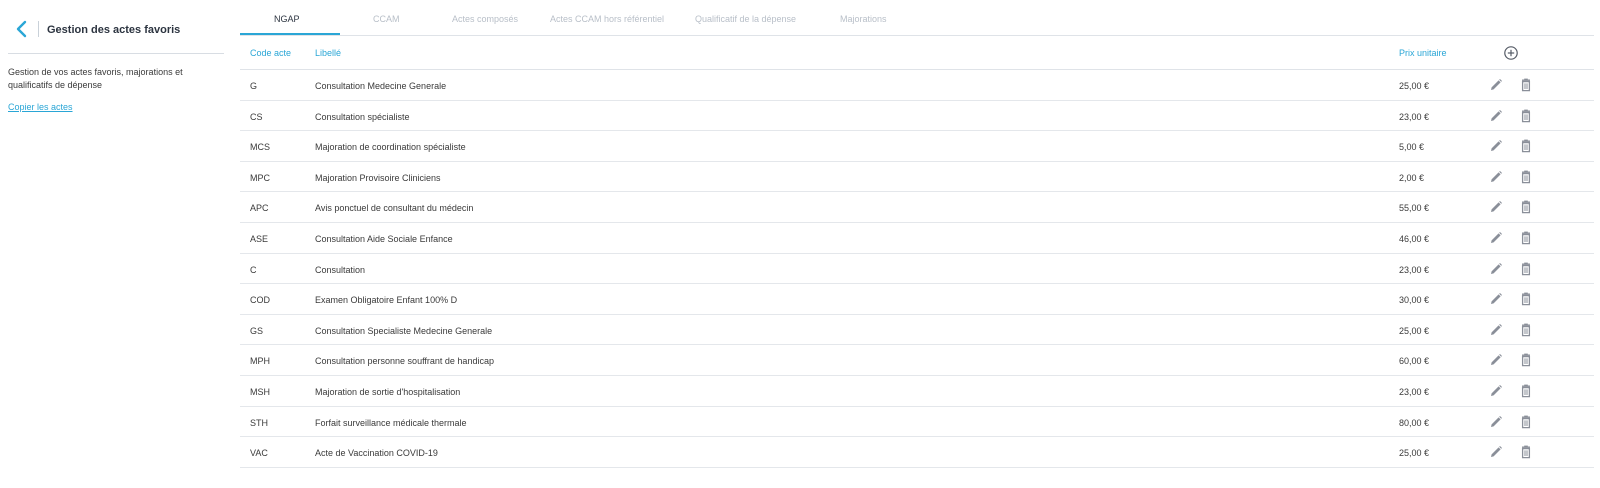 This screenshot has width=1600, height=488. I want to click on column-header-libelle: Libellé, so click(328, 53).